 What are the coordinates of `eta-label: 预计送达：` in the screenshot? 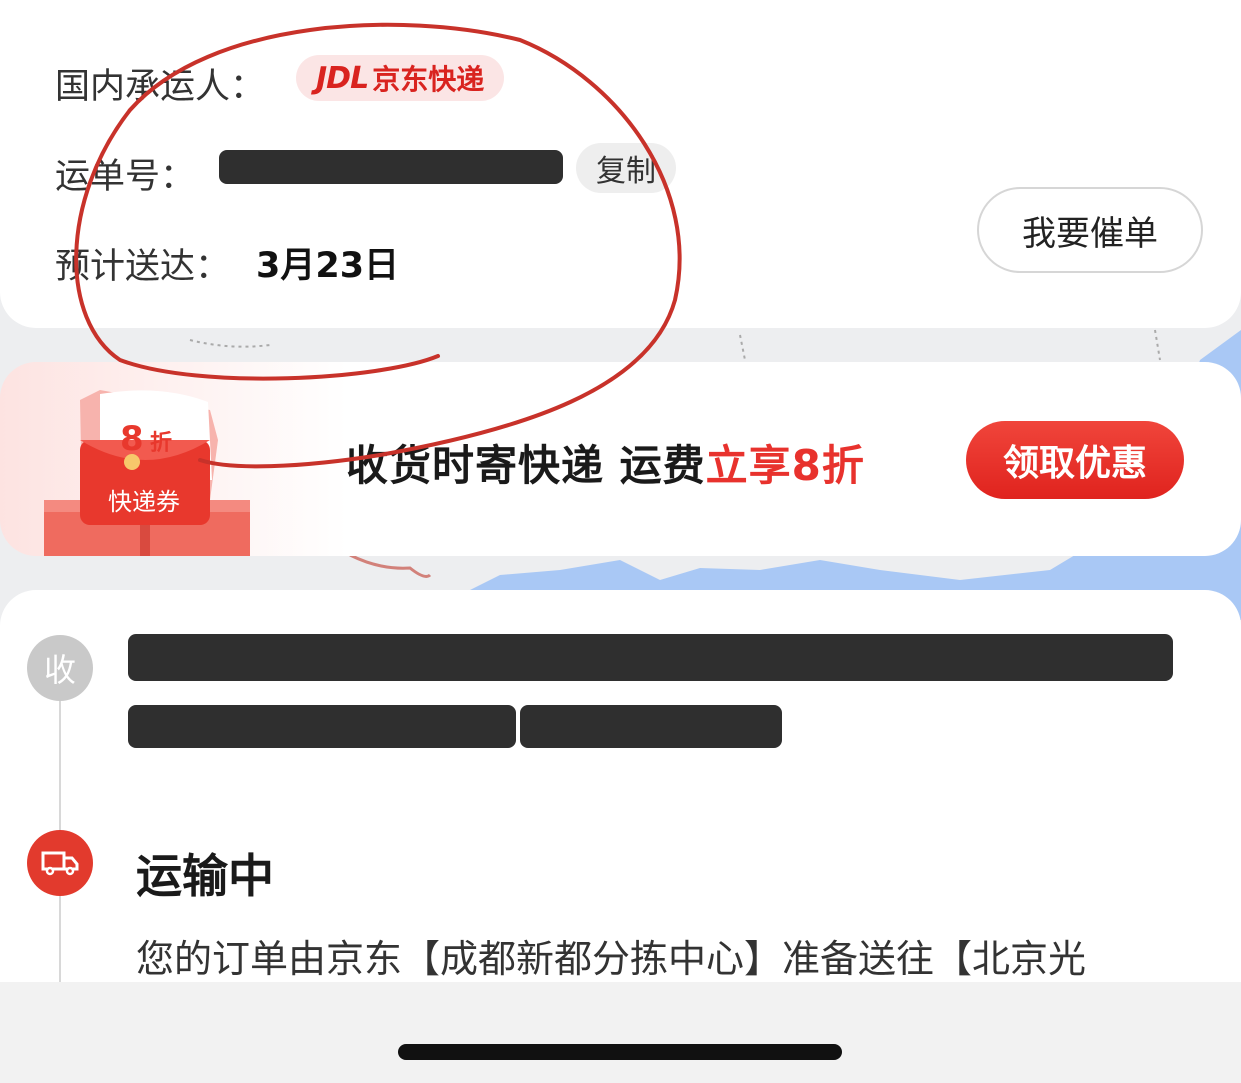 It's located at (143, 267).